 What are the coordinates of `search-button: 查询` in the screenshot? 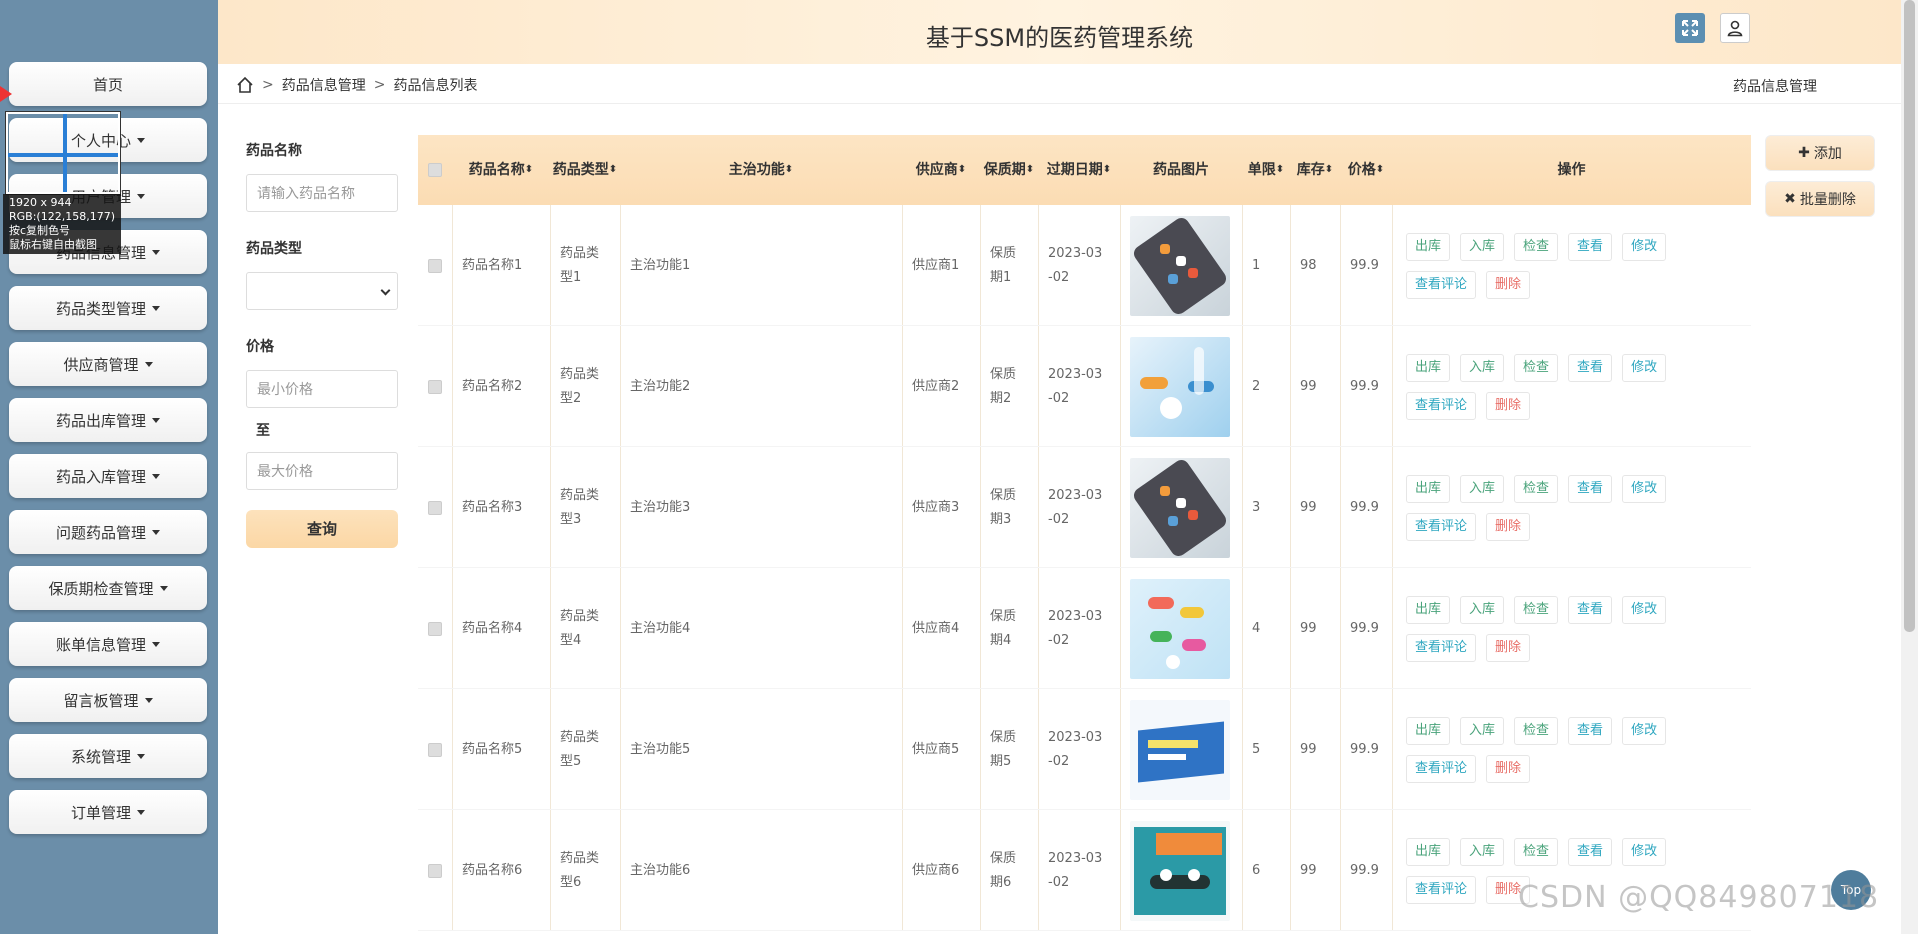 It's located at (322, 529).